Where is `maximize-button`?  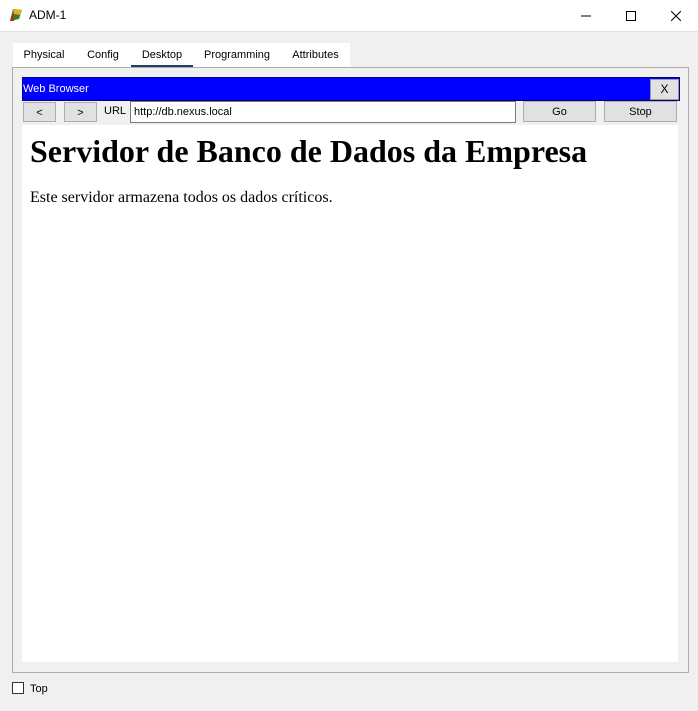 maximize-button is located at coordinates (631, 15).